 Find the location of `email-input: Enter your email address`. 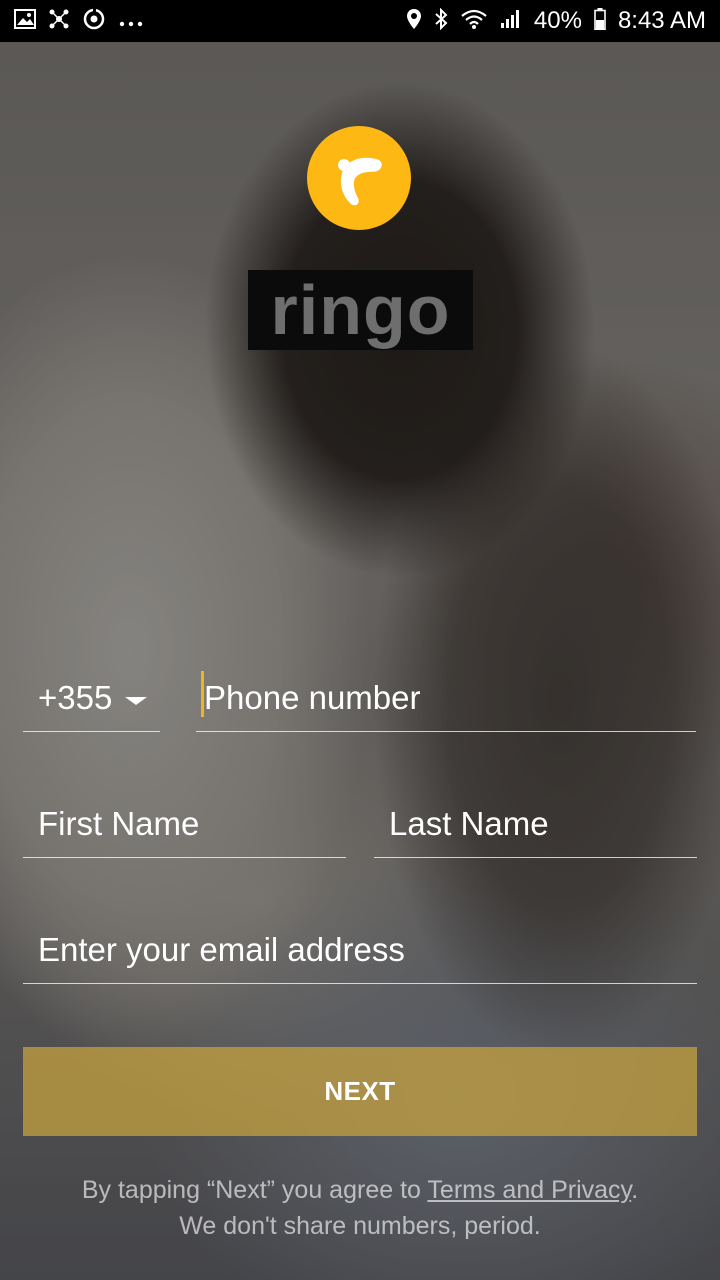

email-input: Enter your email address is located at coordinates (360, 949).